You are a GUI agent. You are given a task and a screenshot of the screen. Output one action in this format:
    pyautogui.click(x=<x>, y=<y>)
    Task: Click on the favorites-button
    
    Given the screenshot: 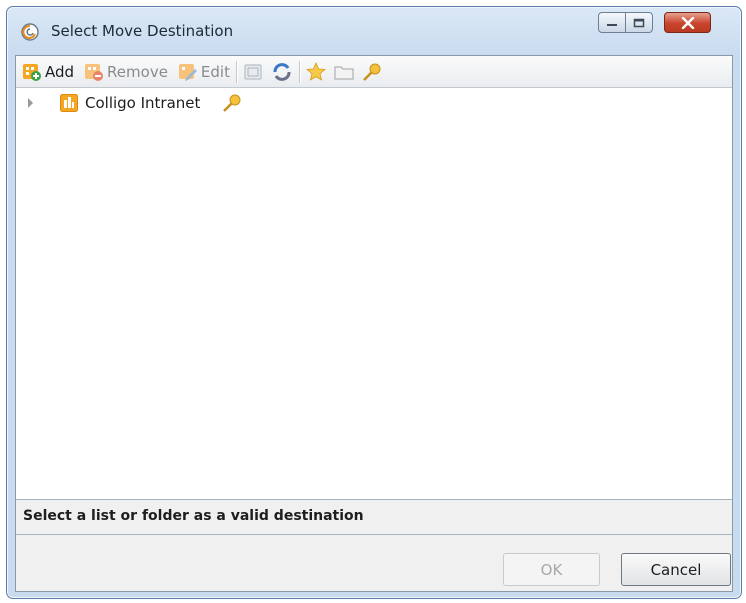 What is the action you would take?
    pyautogui.click(x=316, y=71)
    